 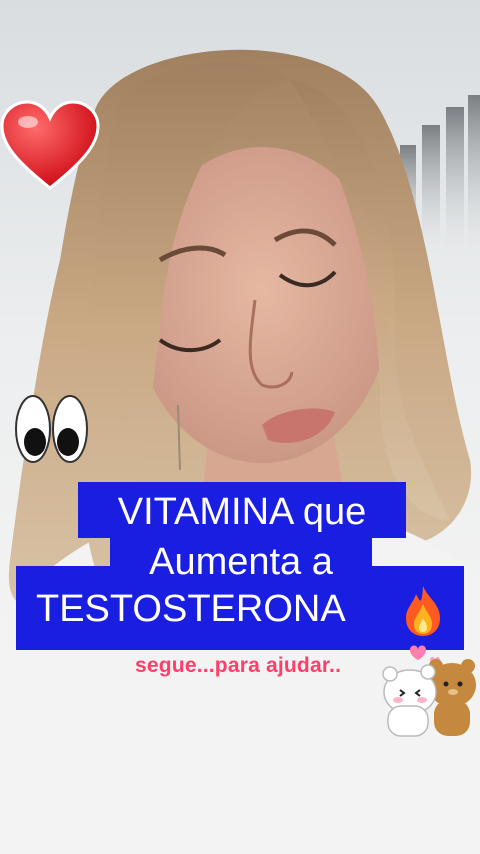 I want to click on eyes-icon, so click(x=51, y=429).